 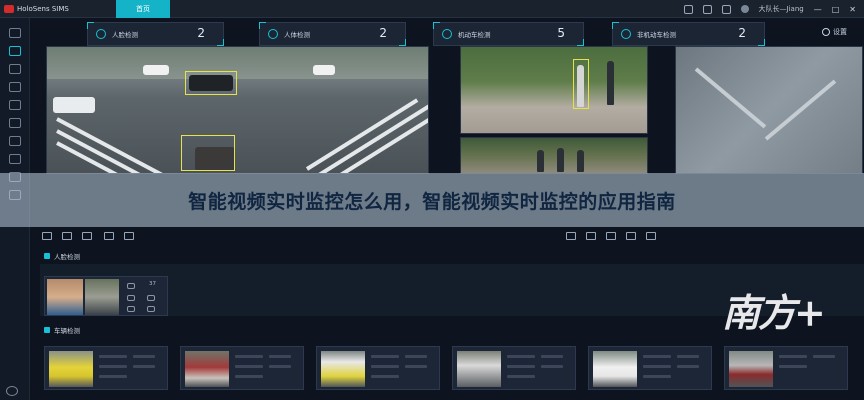 I want to click on close-button: ✕, so click(x=852, y=9).